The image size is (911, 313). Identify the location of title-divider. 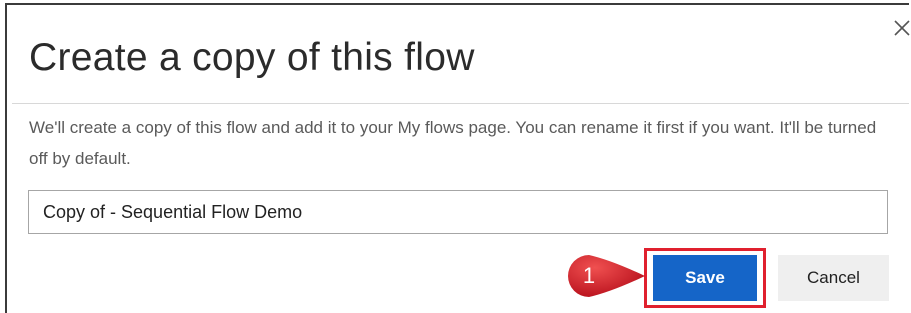
(460, 103).